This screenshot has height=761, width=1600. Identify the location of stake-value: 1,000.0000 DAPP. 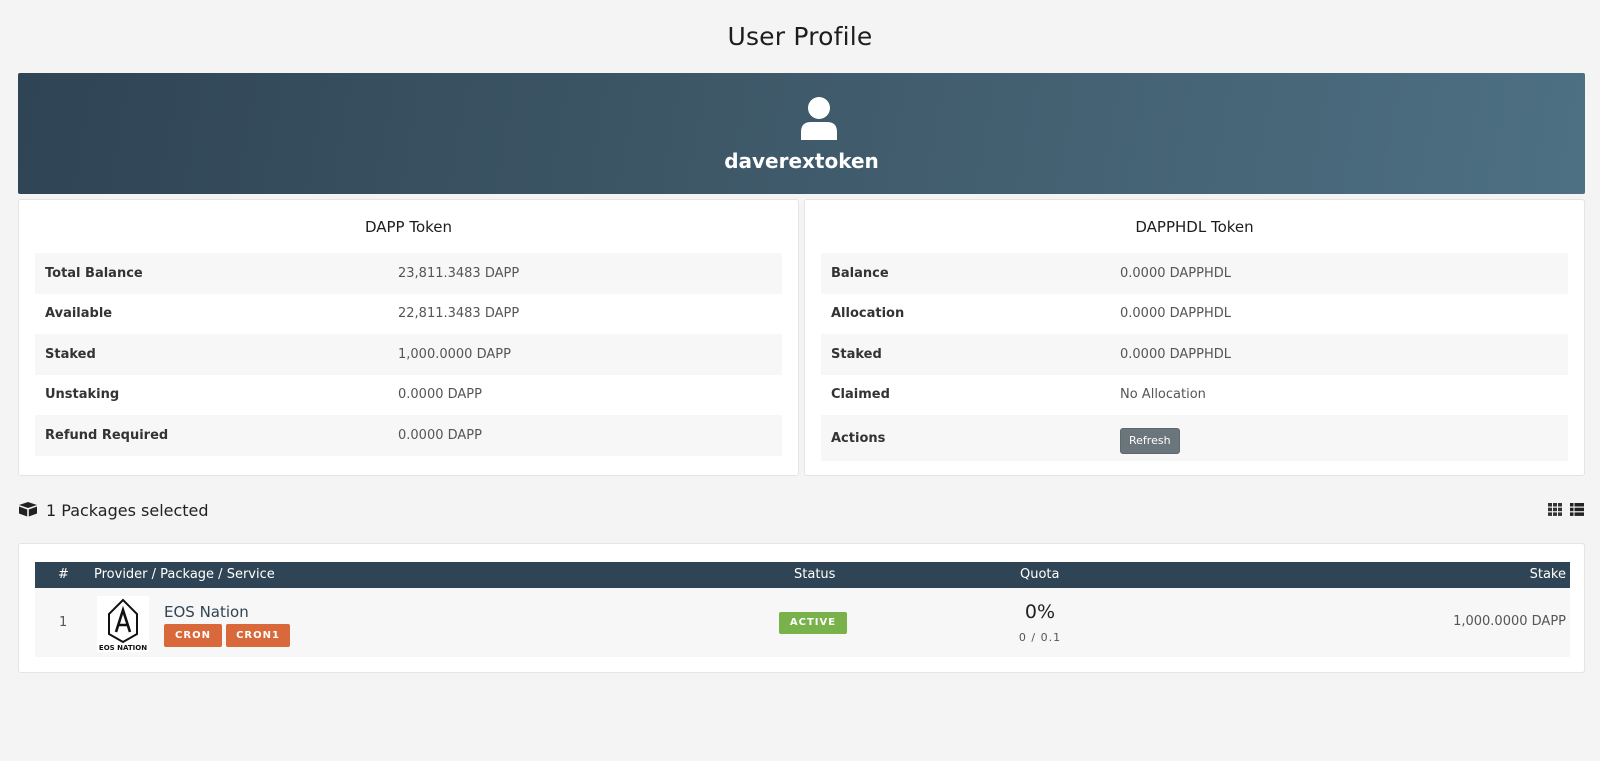
(1509, 621).